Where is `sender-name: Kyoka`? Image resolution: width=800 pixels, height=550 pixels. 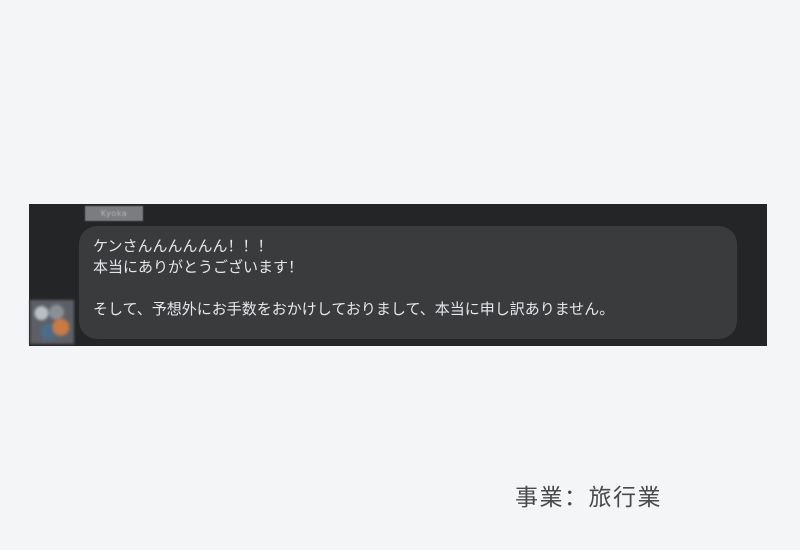
sender-name: Kyoka is located at coordinates (114, 213).